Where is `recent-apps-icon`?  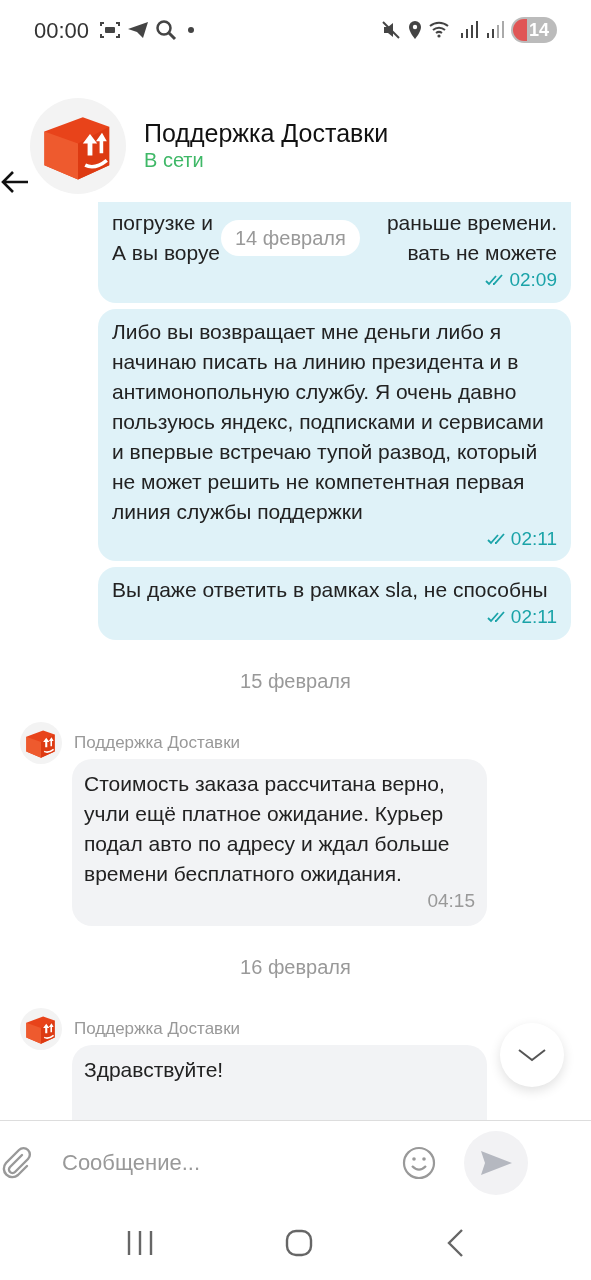 recent-apps-icon is located at coordinates (139, 1242).